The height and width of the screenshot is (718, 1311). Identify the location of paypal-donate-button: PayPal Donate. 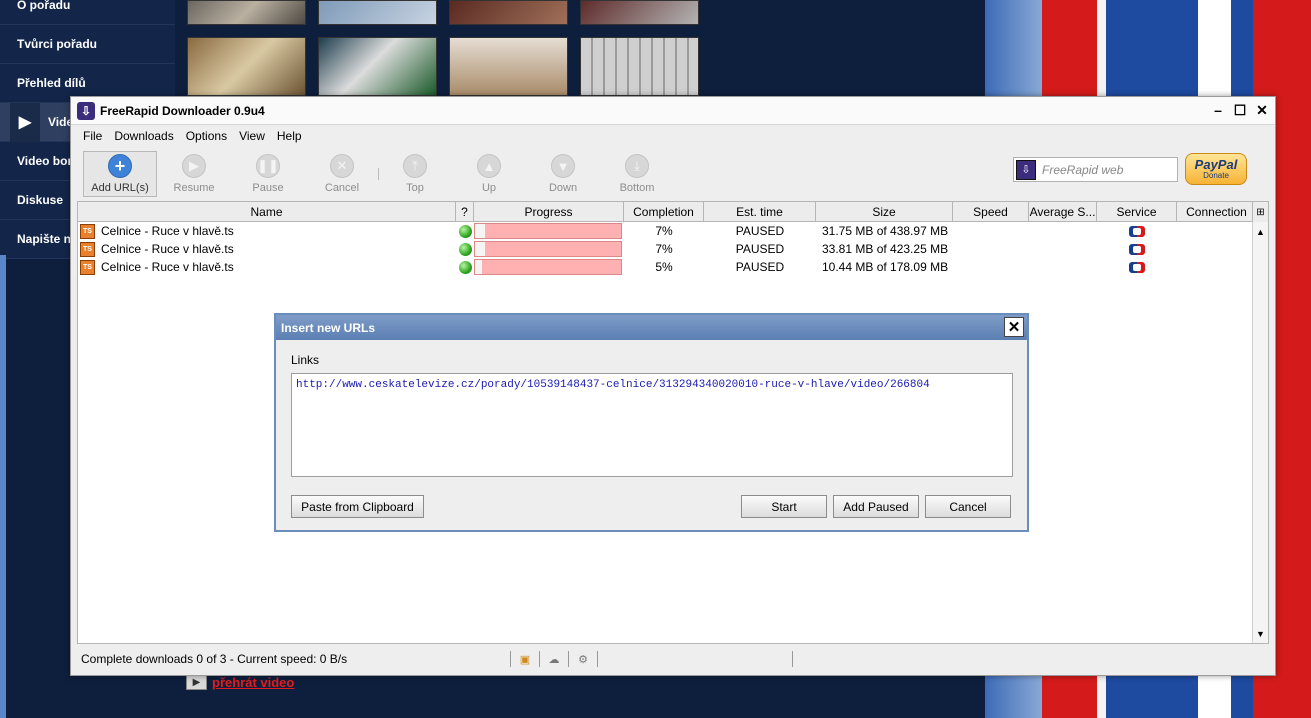
(1216, 169).